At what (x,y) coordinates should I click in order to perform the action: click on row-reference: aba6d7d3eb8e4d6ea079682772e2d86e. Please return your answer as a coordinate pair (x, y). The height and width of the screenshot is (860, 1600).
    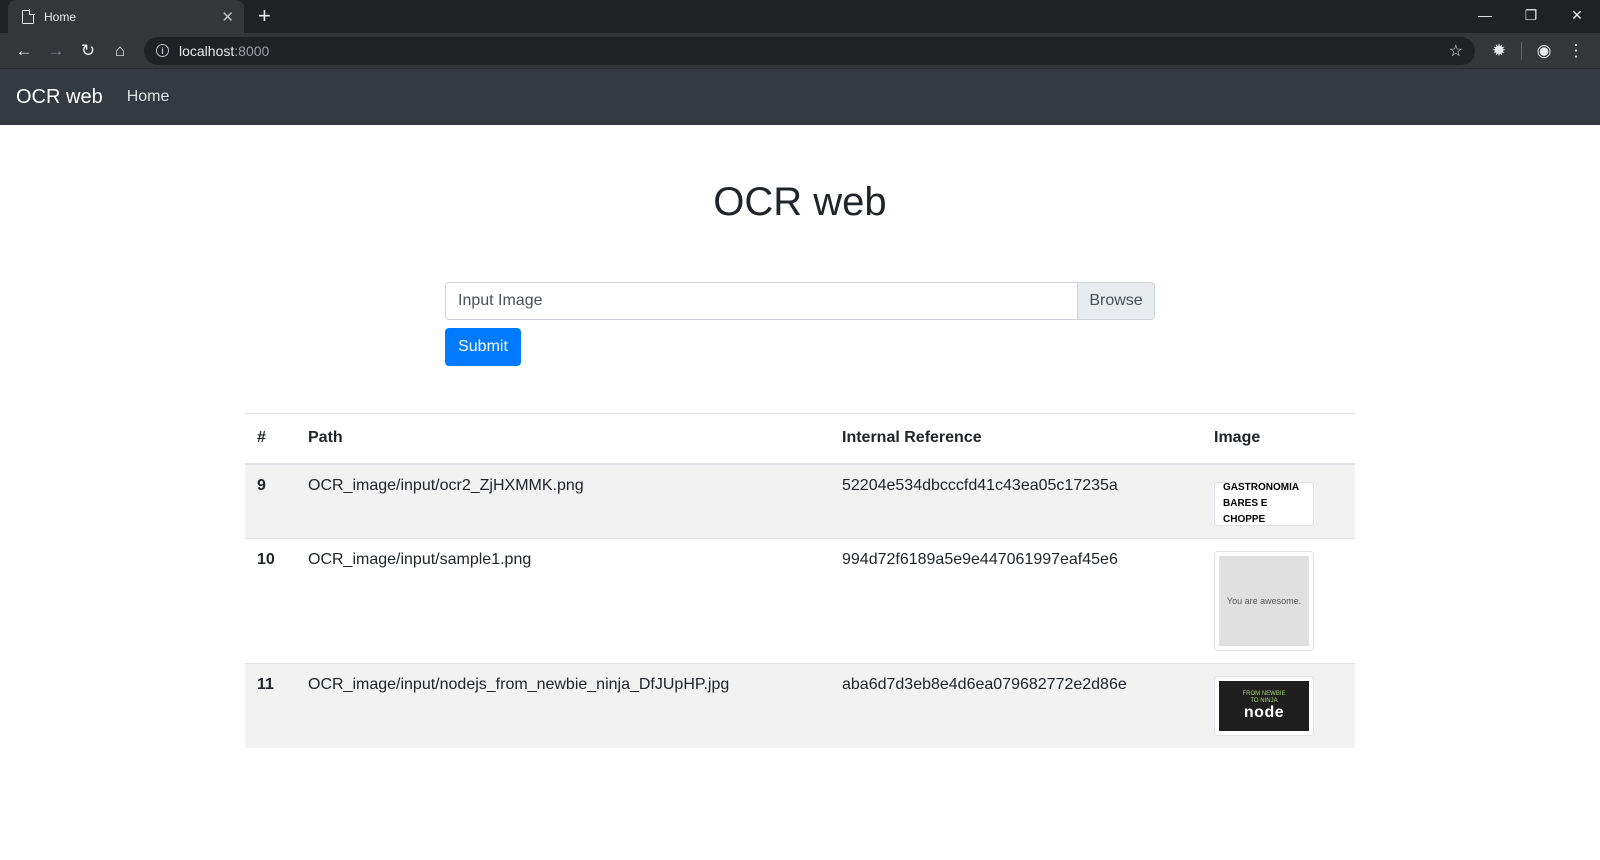
    Looking at the image, I should click on (1016, 705).